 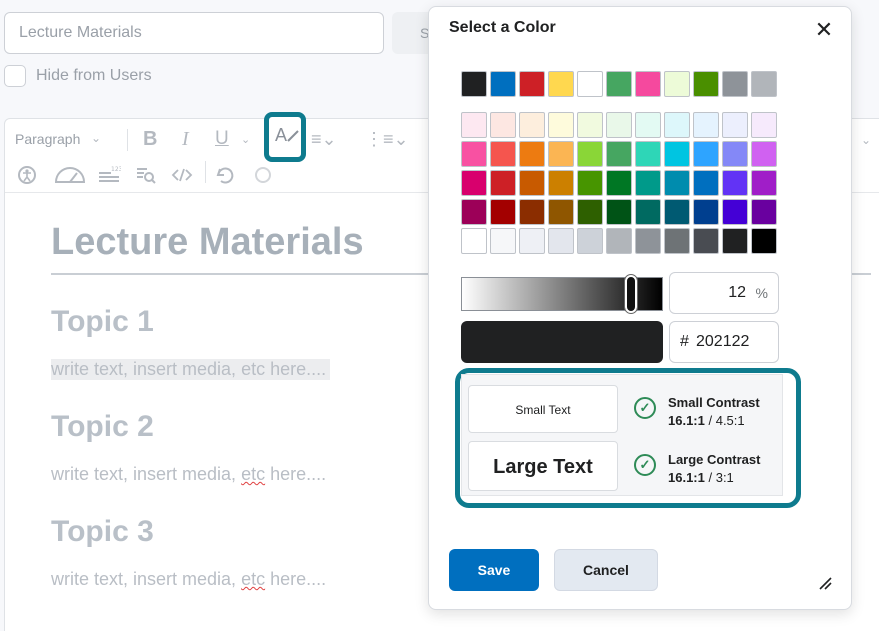 I want to click on lightness-slider-handle, so click(x=631, y=294).